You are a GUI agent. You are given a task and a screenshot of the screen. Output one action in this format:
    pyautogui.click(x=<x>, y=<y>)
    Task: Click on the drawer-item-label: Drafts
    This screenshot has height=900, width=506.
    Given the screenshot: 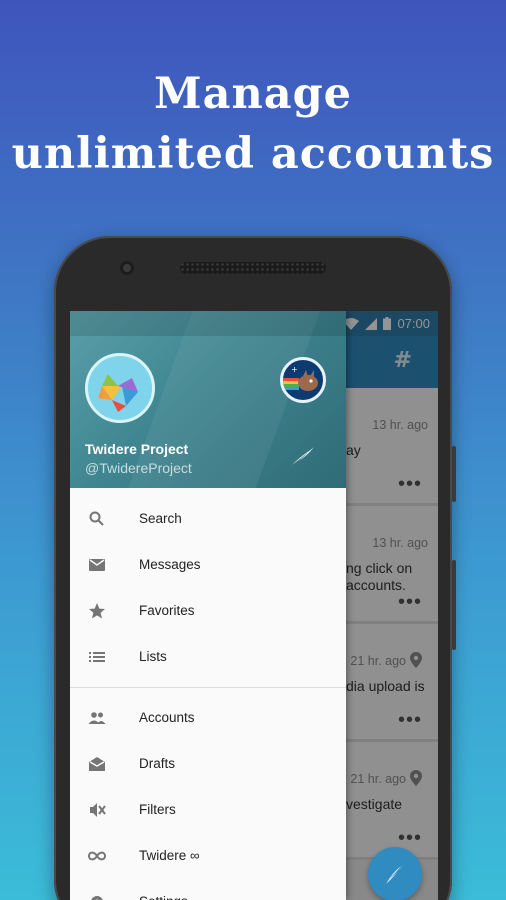 What is the action you would take?
    pyautogui.click(x=157, y=763)
    